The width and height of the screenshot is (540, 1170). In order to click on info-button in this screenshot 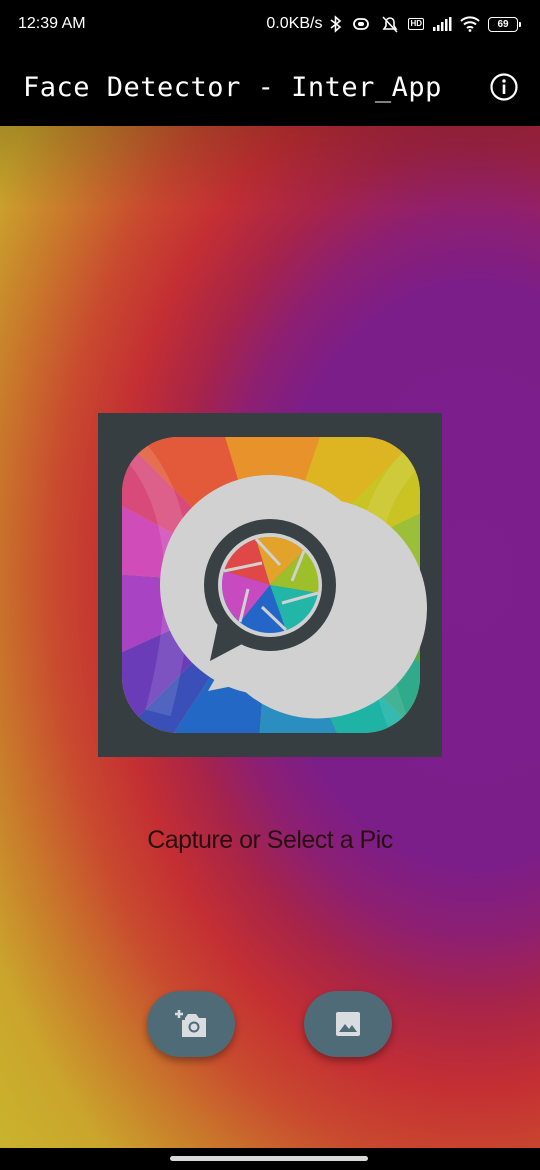, I will do `click(504, 87)`.